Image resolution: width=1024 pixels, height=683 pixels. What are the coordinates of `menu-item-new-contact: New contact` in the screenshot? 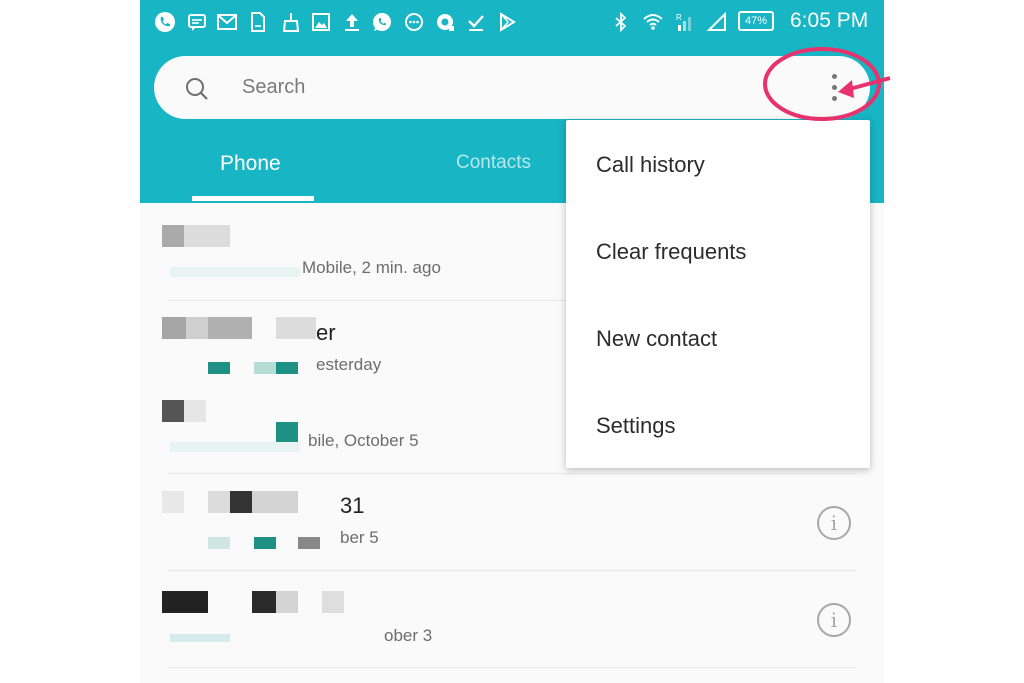 It's located at (656, 339).